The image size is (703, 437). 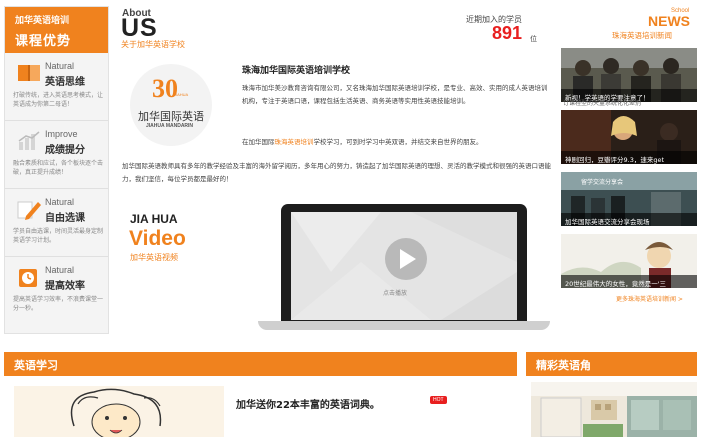 What do you see at coordinates (642, 35) in the screenshot?
I see `news-subtitle: 珠海英语培训新闻` at bounding box center [642, 35].